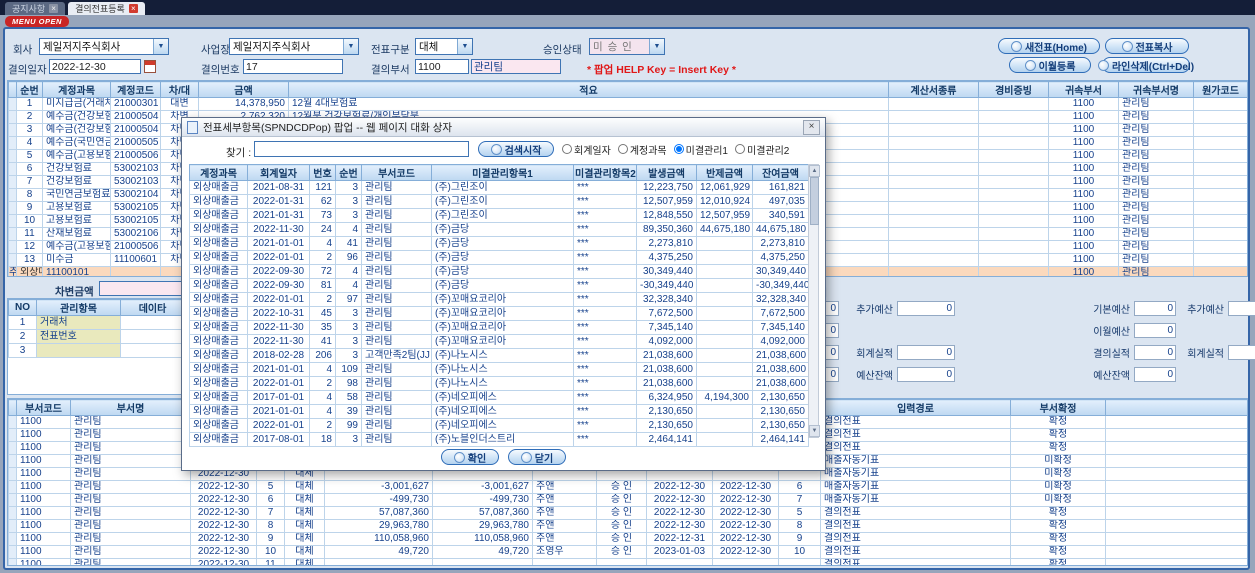 The image size is (1255, 573). I want to click on cell: (주)네오피에스, so click(502, 397).